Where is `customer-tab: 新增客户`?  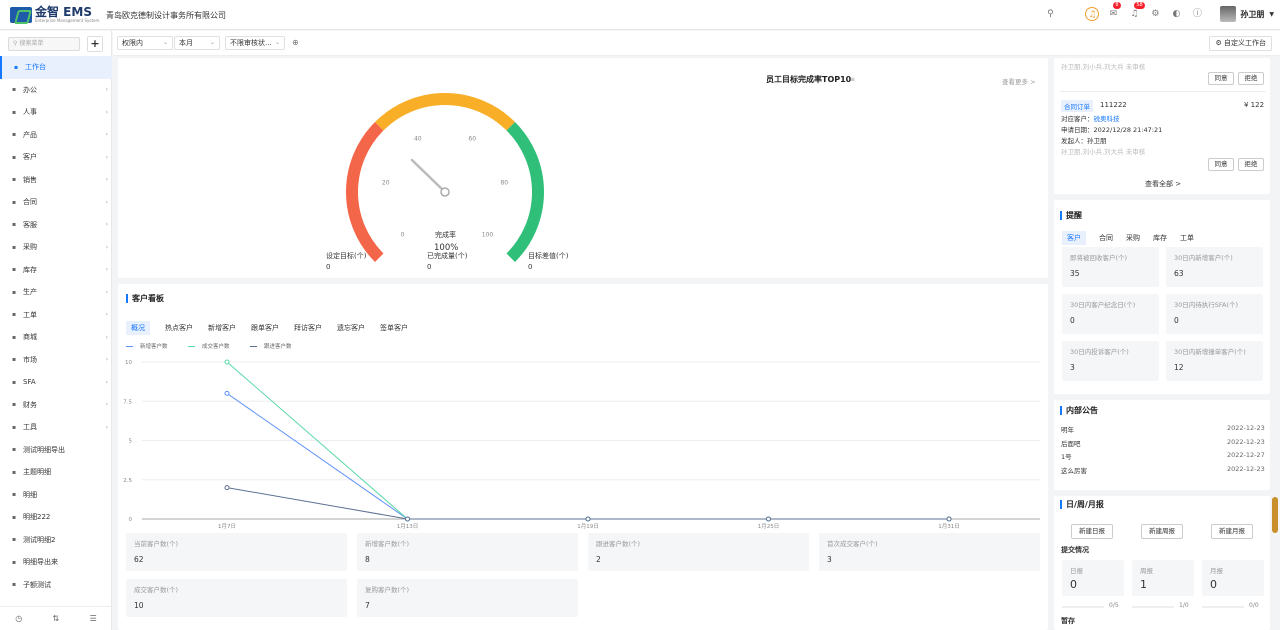
customer-tab: 新增客户 is located at coordinates (222, 328).